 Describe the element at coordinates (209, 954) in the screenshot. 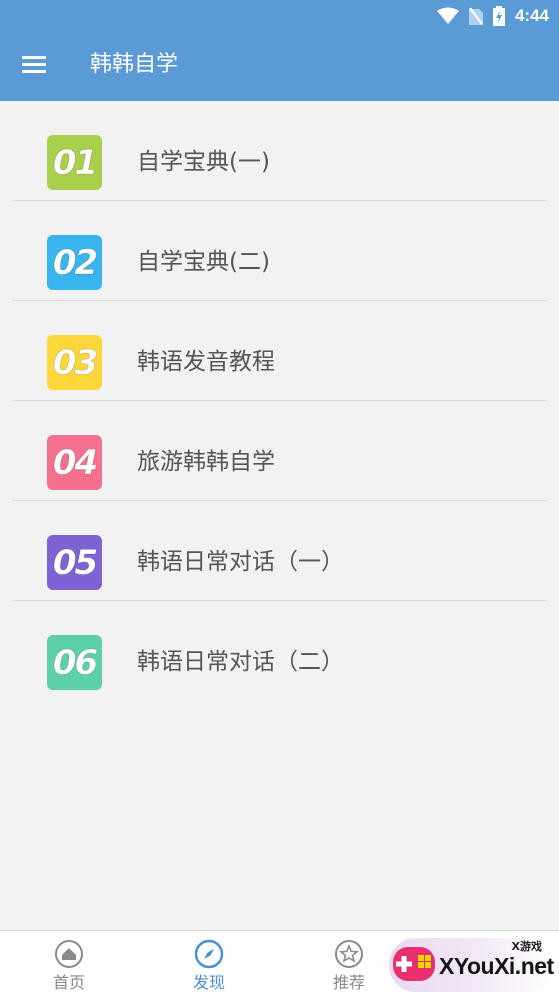

I see `compass-icon` at that location.